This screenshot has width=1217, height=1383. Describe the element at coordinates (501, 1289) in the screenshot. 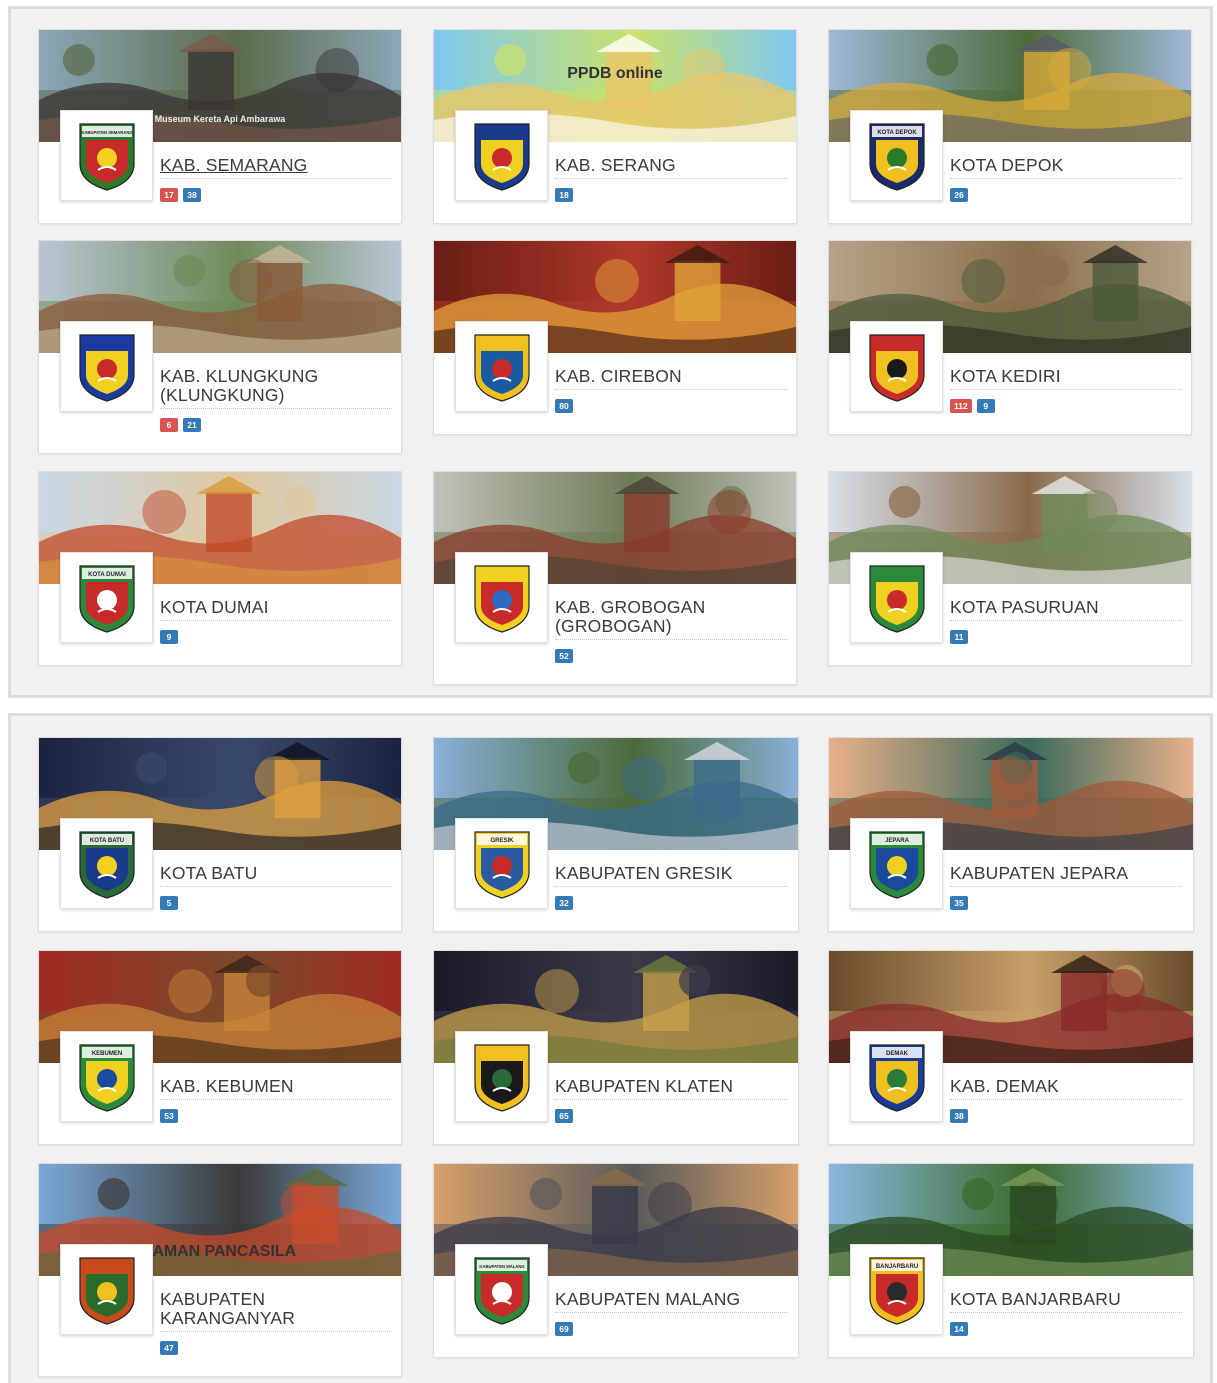

I see `region-emblem-logo: KABUPATEN MALANG` at that location.